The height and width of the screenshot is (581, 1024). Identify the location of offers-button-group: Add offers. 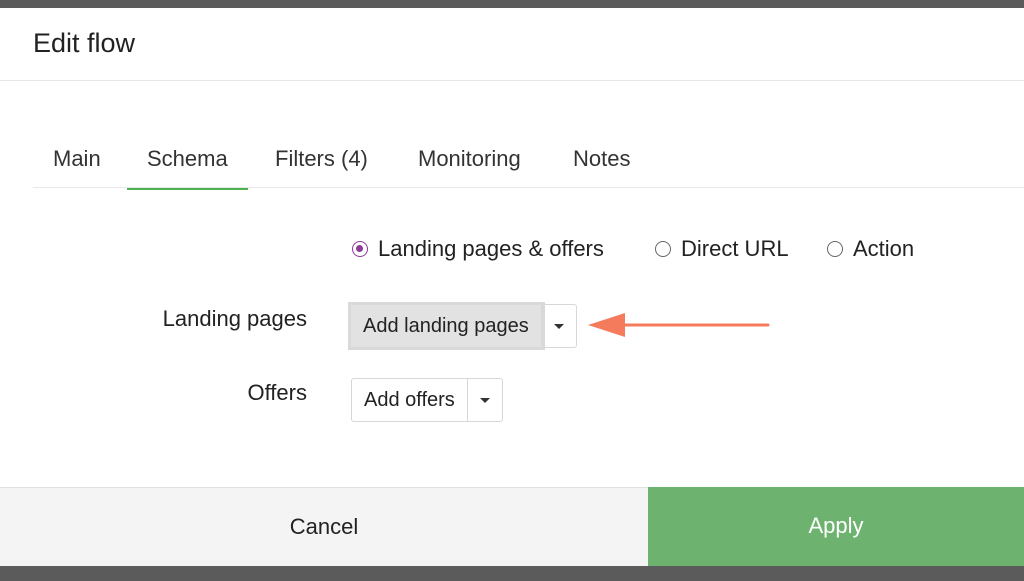
(427, 400).